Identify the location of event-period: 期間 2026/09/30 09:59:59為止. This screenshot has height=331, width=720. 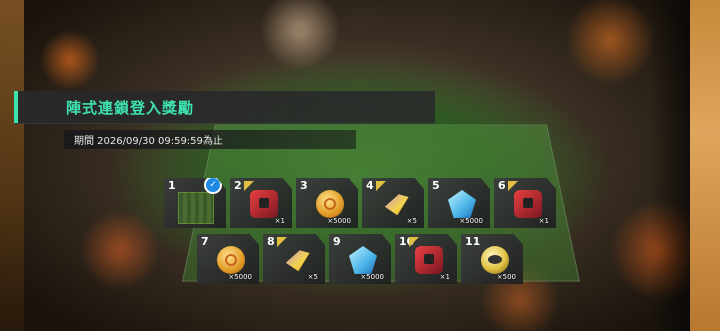
(148, 141).